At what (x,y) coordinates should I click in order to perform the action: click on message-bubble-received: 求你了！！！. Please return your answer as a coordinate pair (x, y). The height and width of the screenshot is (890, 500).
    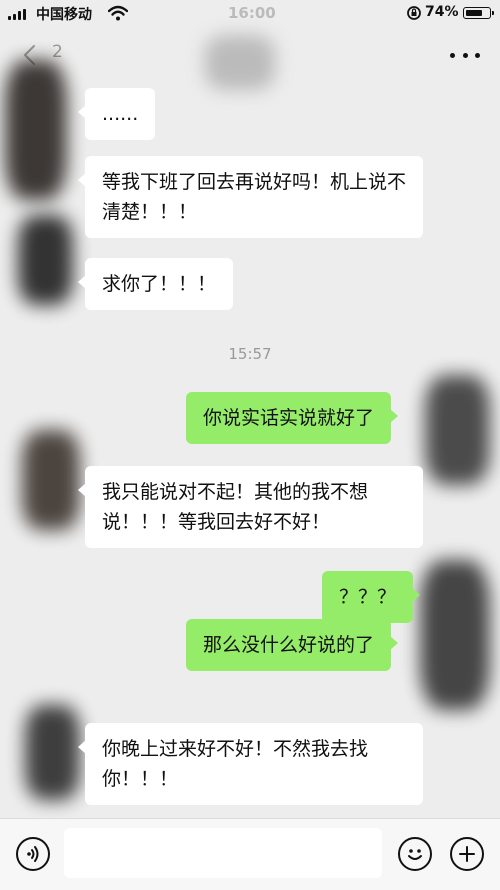
    Looking at the image, I should click on (155, 284).